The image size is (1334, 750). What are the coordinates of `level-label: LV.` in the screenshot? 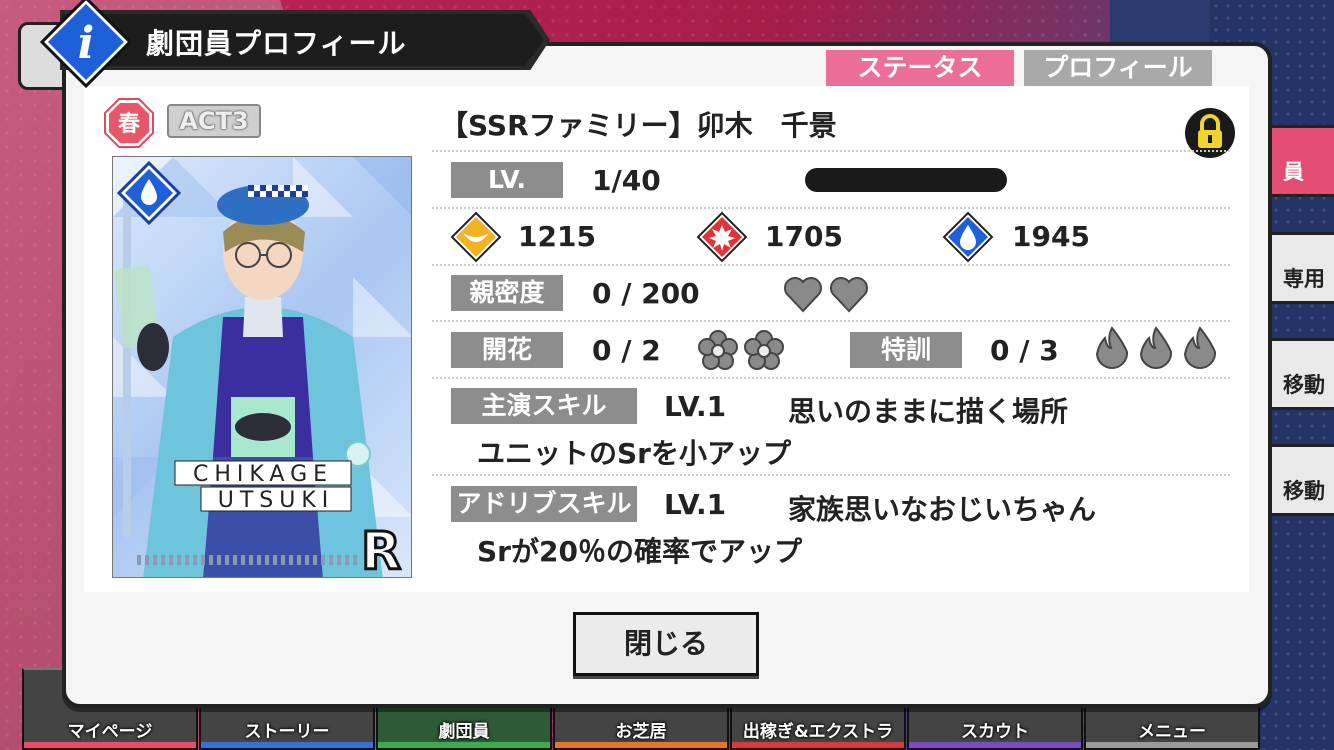 It's located at (507, 180).